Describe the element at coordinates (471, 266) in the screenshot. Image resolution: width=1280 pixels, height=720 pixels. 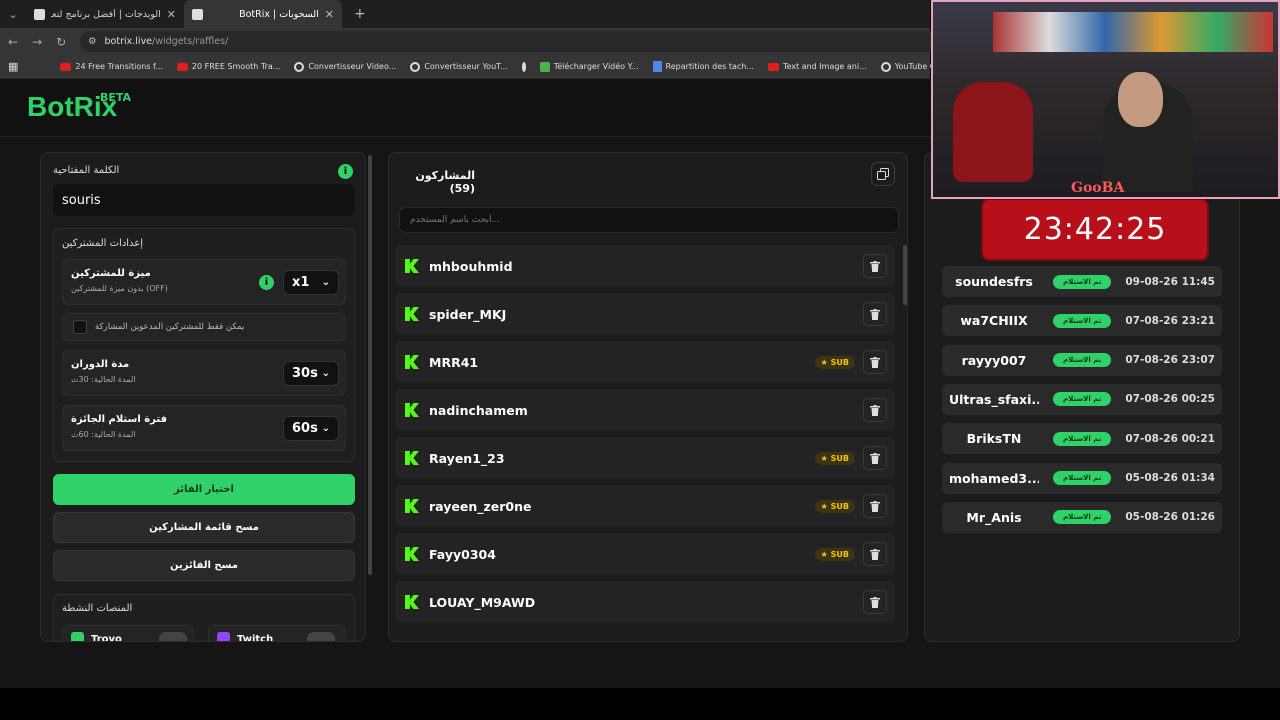
I see `participant-name: mhbouhmid` at that location.